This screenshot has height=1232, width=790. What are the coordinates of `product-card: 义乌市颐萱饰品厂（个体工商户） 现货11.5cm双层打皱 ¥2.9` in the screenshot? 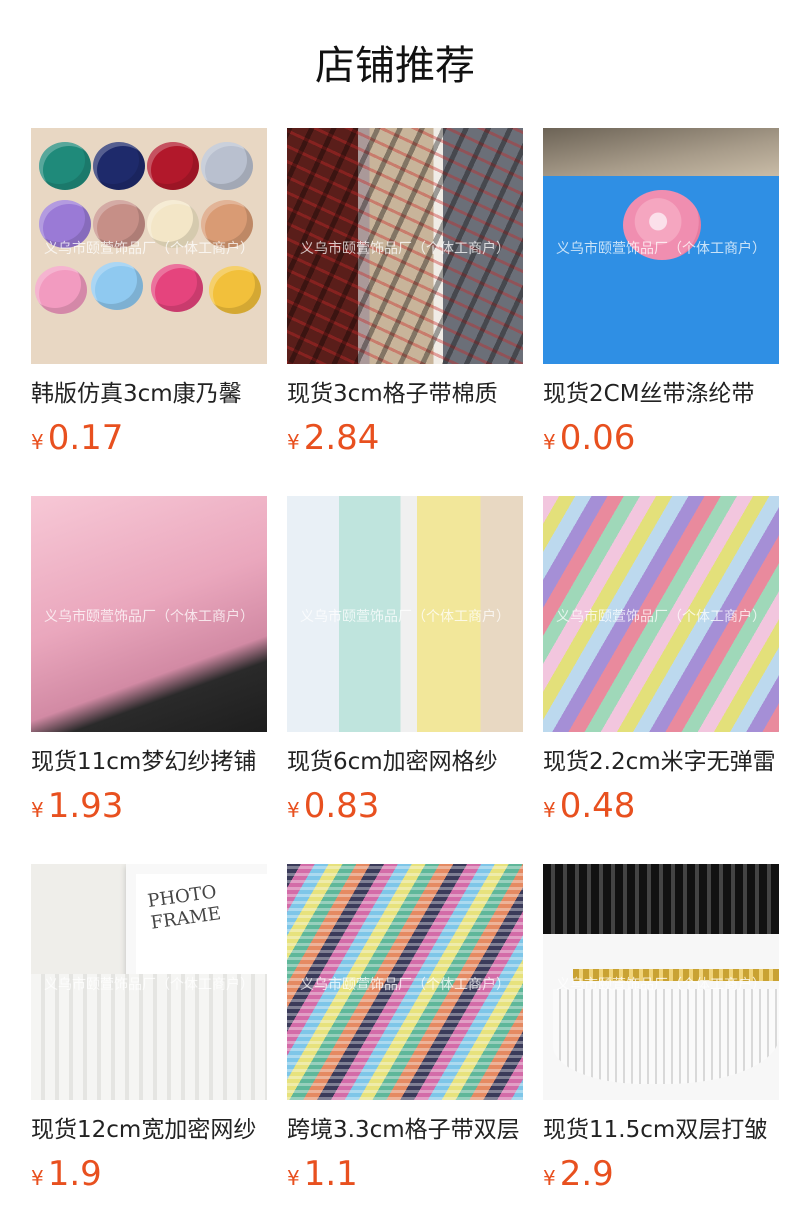 It's located at (661, 1048).